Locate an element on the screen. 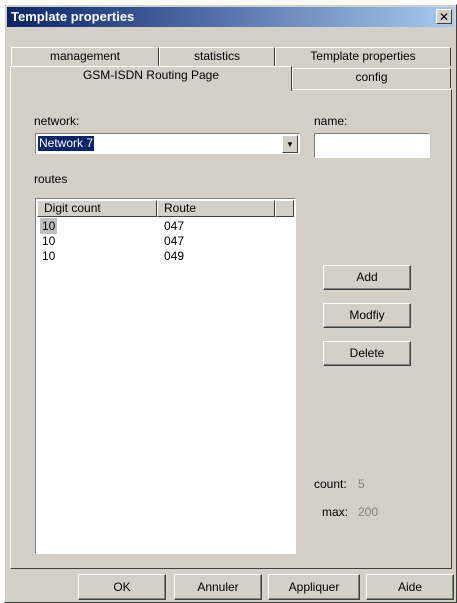 This screenshot has width=457, height=603. close-icon: ✕ is located at coordinates (444, 16).